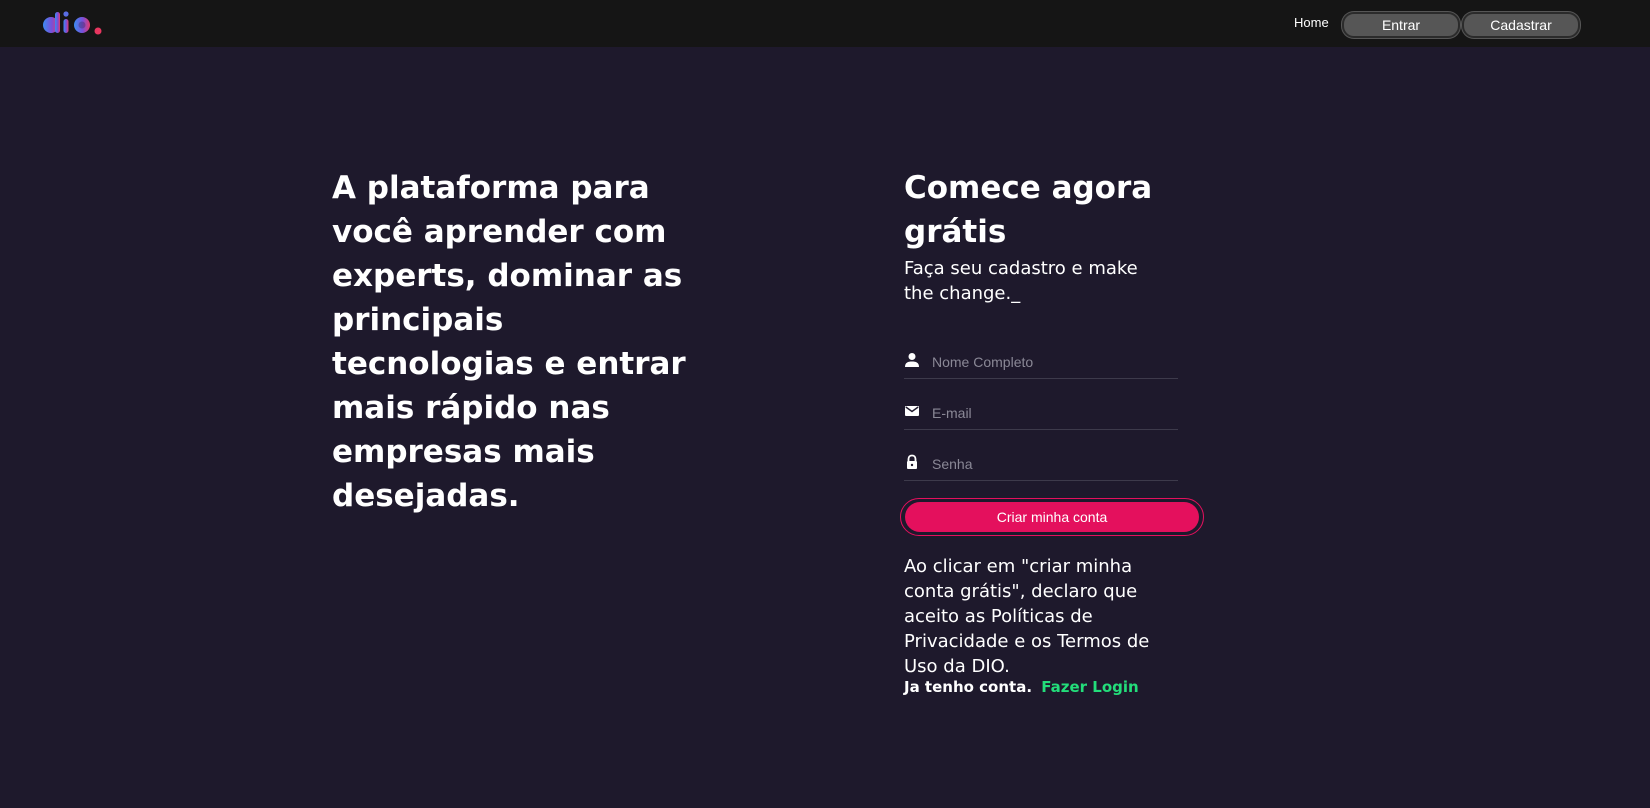  What do you see at coordinates (1311, 22) in the screenshot?
I see `nav-home-link: Home` at bounding box center [1311, 22].